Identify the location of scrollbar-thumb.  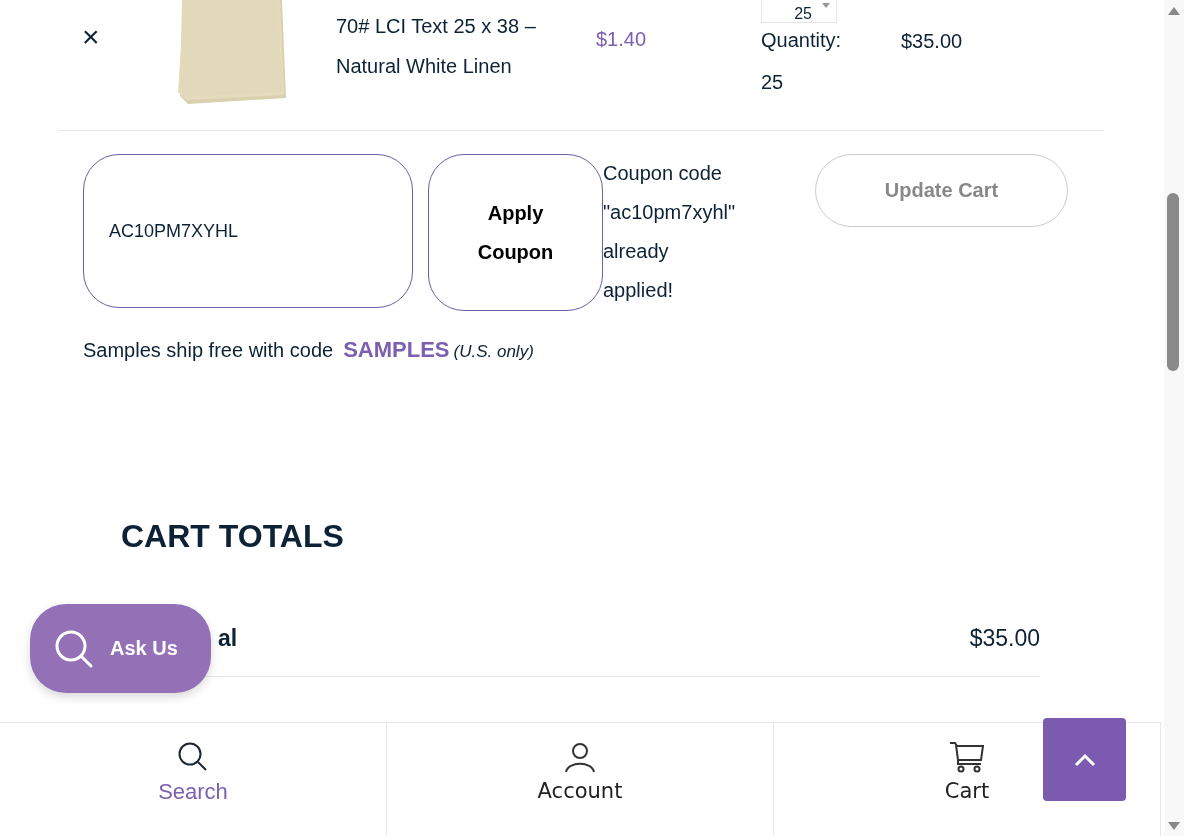
(1173, 282).